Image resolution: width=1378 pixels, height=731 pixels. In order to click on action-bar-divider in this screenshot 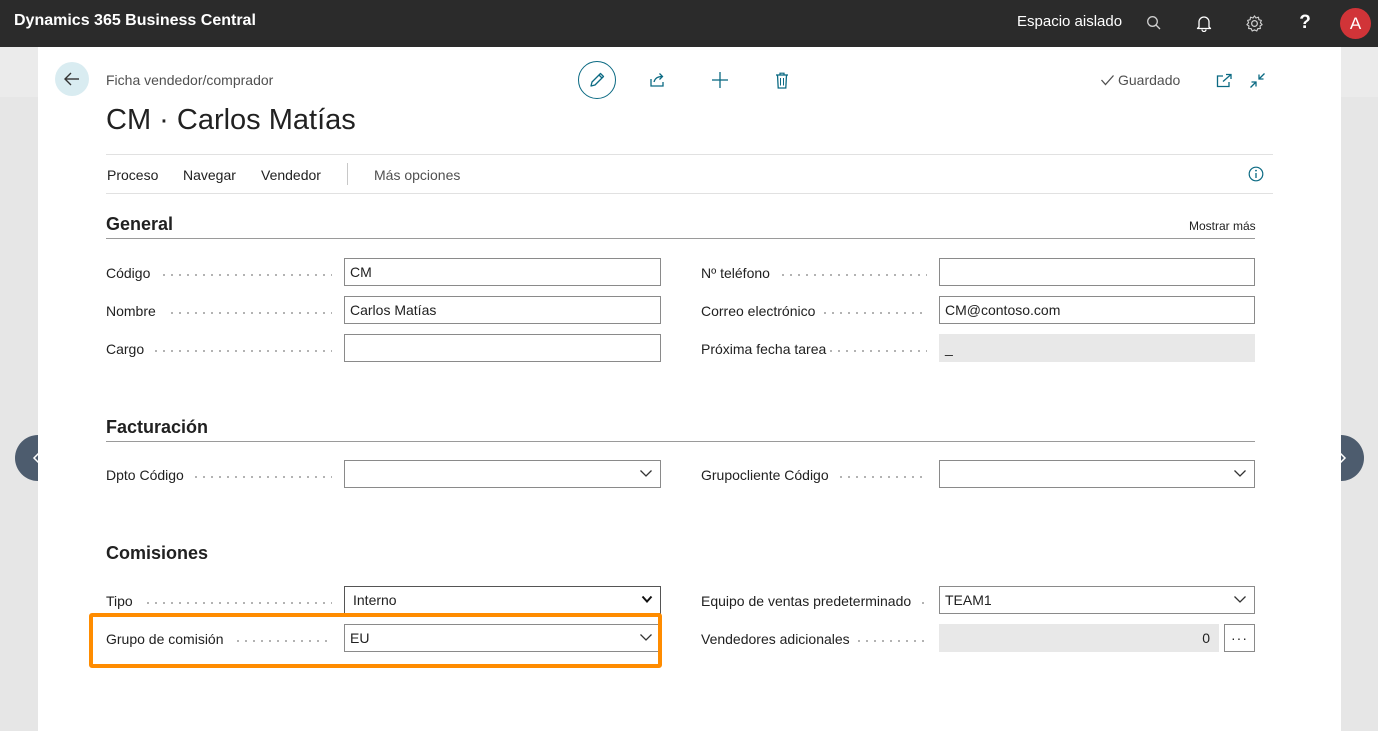, I will do `click(347, 174)`.